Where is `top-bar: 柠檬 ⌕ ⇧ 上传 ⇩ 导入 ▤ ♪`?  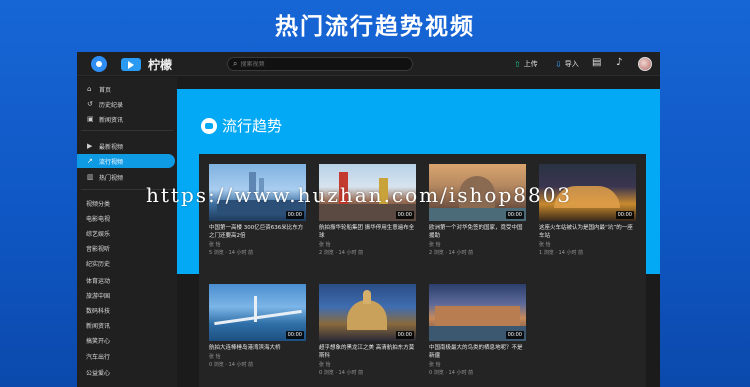
top-bar: 柠檬 ⌕ ⇧ 上传 ⇩ 导入 ▤ ♪ is located at coordinates (368, 64).